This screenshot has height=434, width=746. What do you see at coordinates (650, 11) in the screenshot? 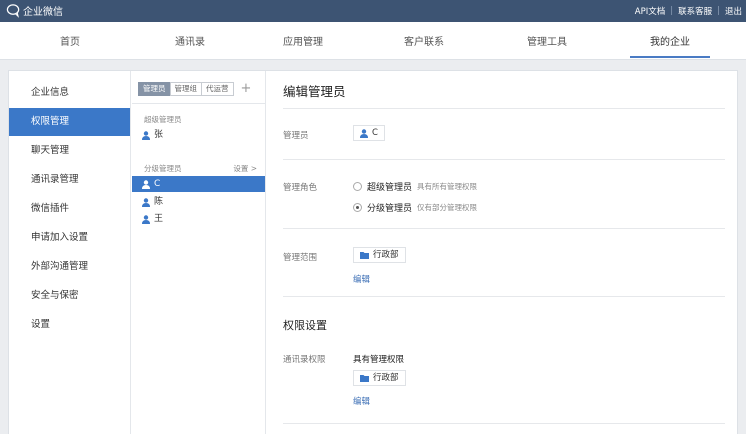
I see `api-docs-link: API文档` at bounding box center [650, 11].